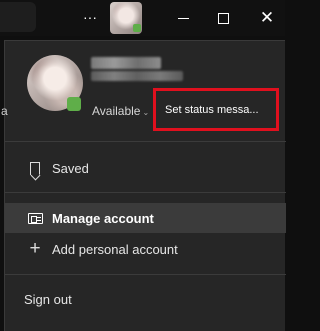 The height and width of the screenshot is (331, 320). I want to click on search-box, so click(18, 17).